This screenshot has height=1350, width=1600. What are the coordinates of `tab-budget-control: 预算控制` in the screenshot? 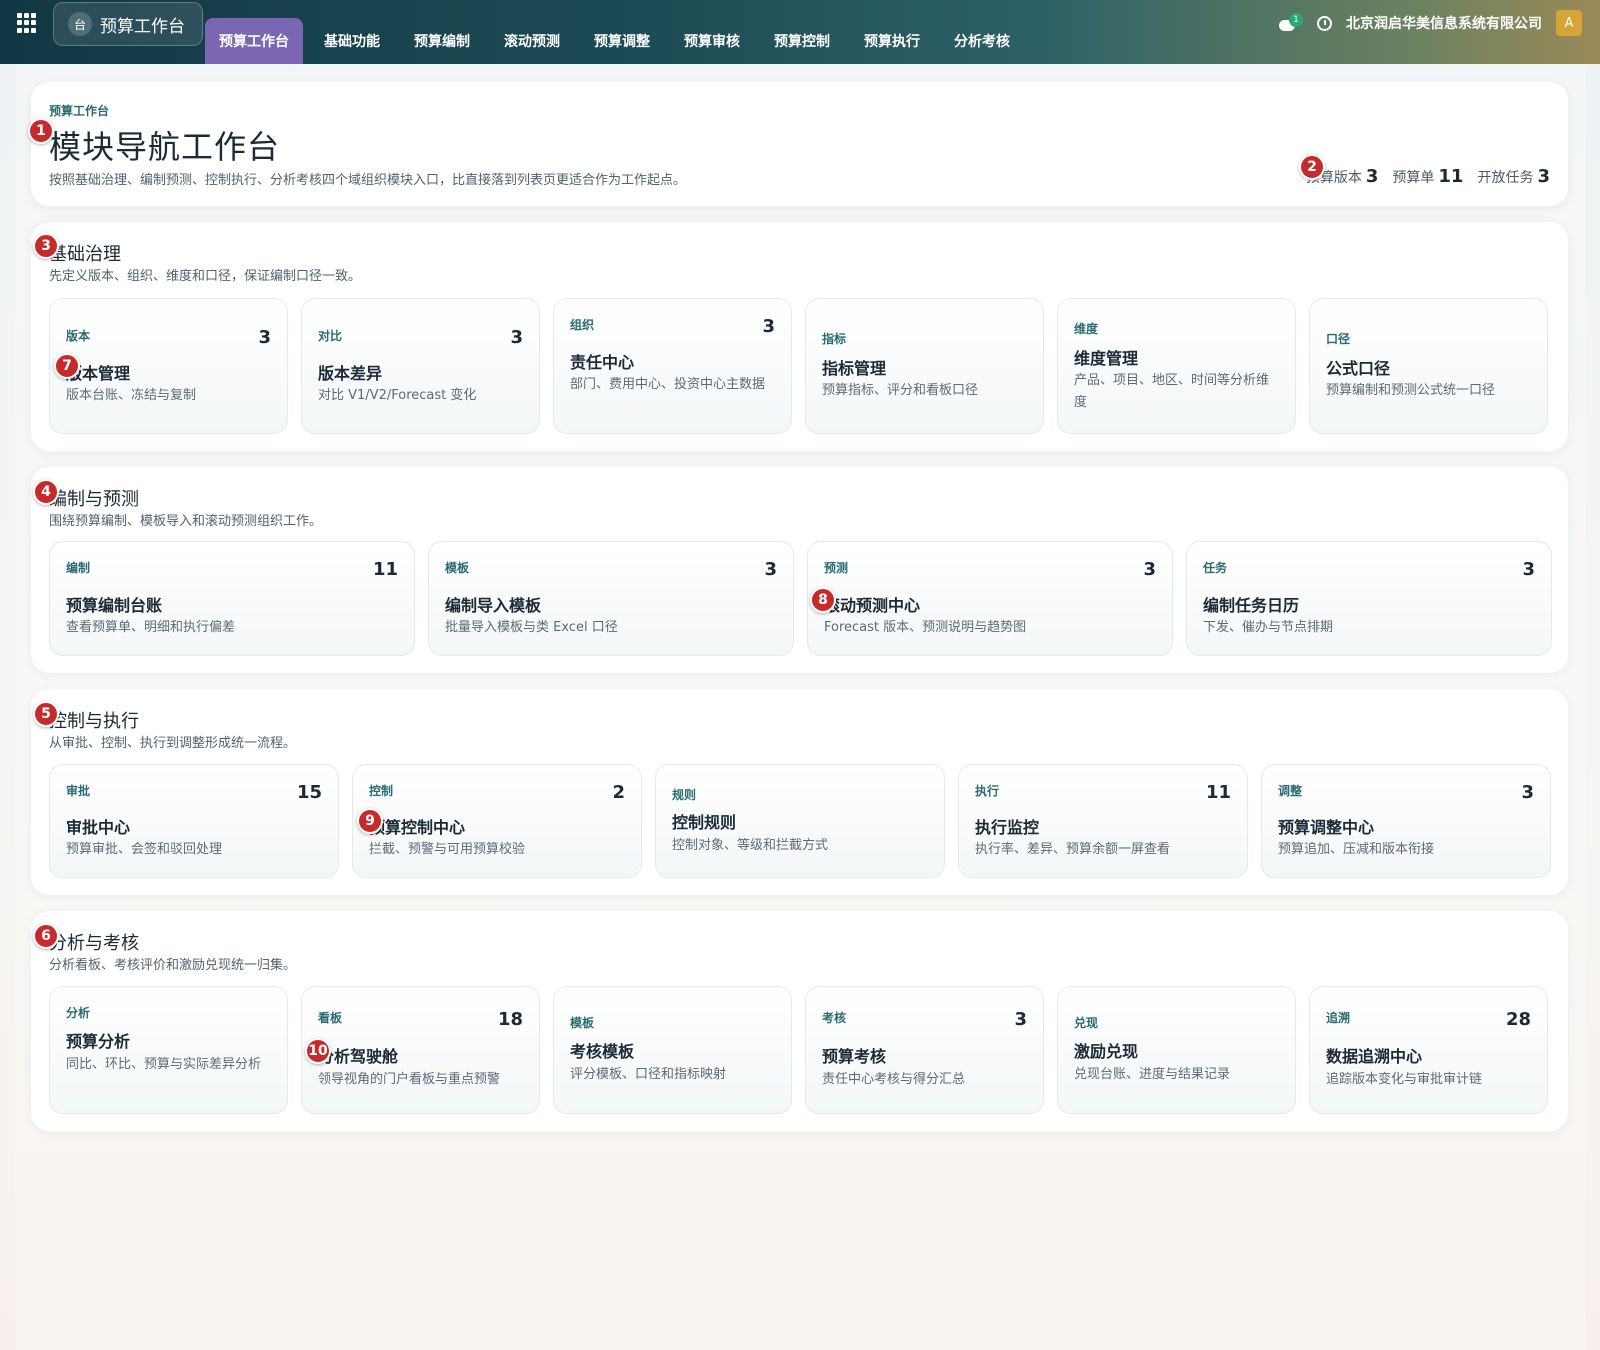 It's located at (802, 41).